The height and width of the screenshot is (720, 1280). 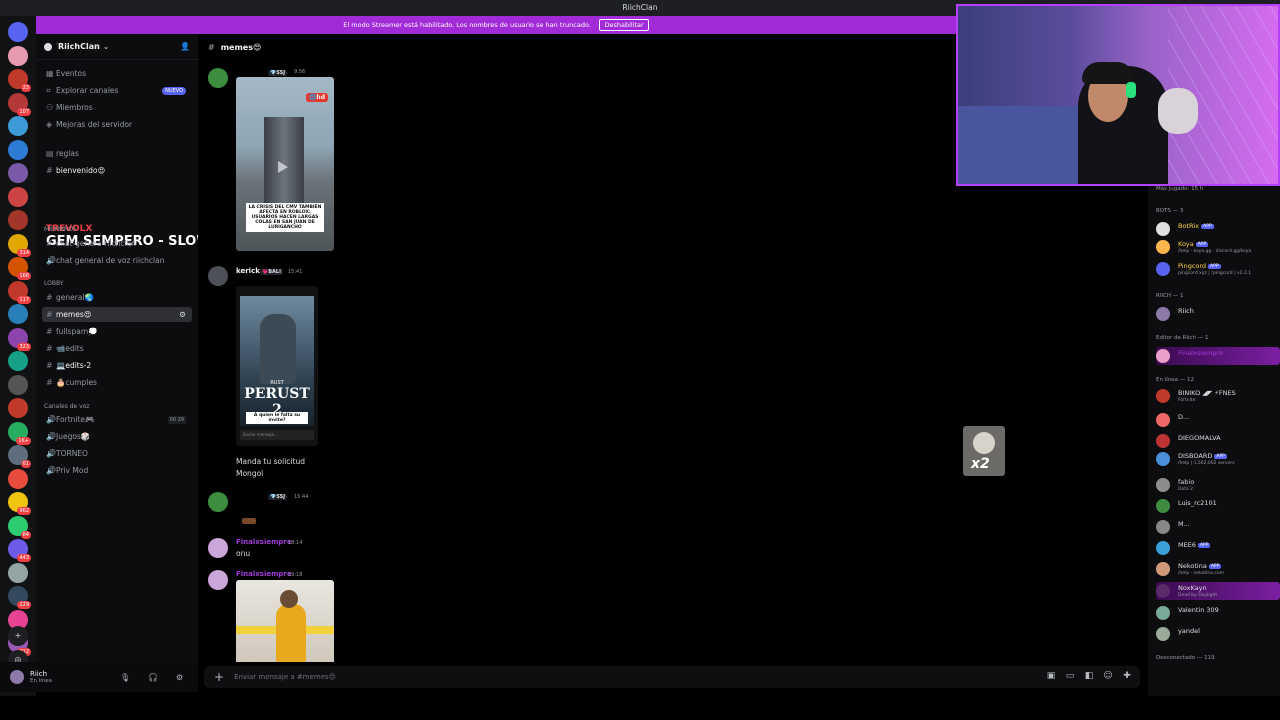 I want to click on member-item: fabio Dota 2, so click(x=1218, y=485).